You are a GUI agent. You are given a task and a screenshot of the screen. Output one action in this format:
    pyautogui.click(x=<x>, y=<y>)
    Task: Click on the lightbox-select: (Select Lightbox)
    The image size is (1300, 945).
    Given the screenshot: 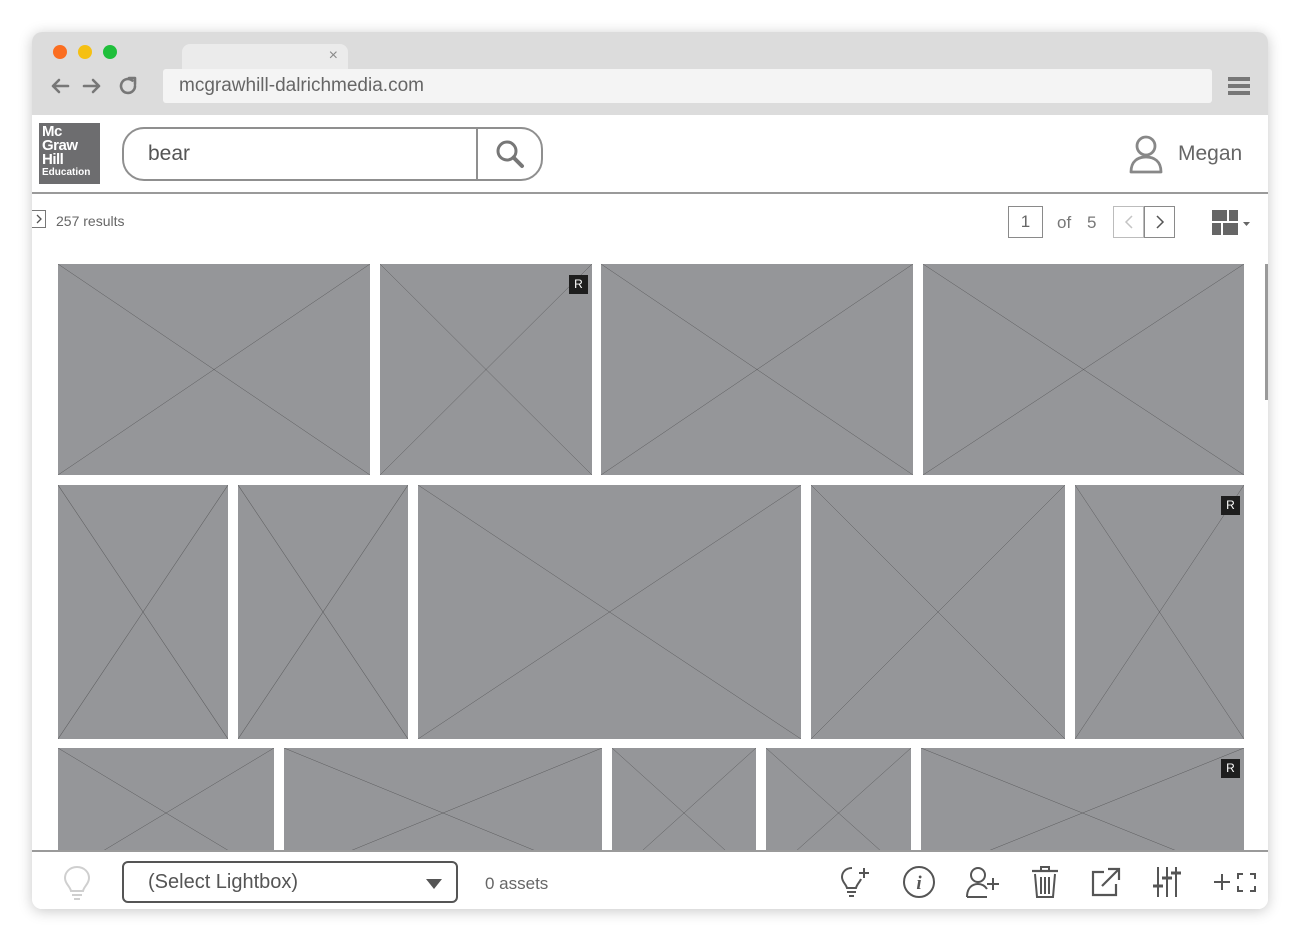 What is the action you would take?
    pyautogui.click(x=290, y=882)
    